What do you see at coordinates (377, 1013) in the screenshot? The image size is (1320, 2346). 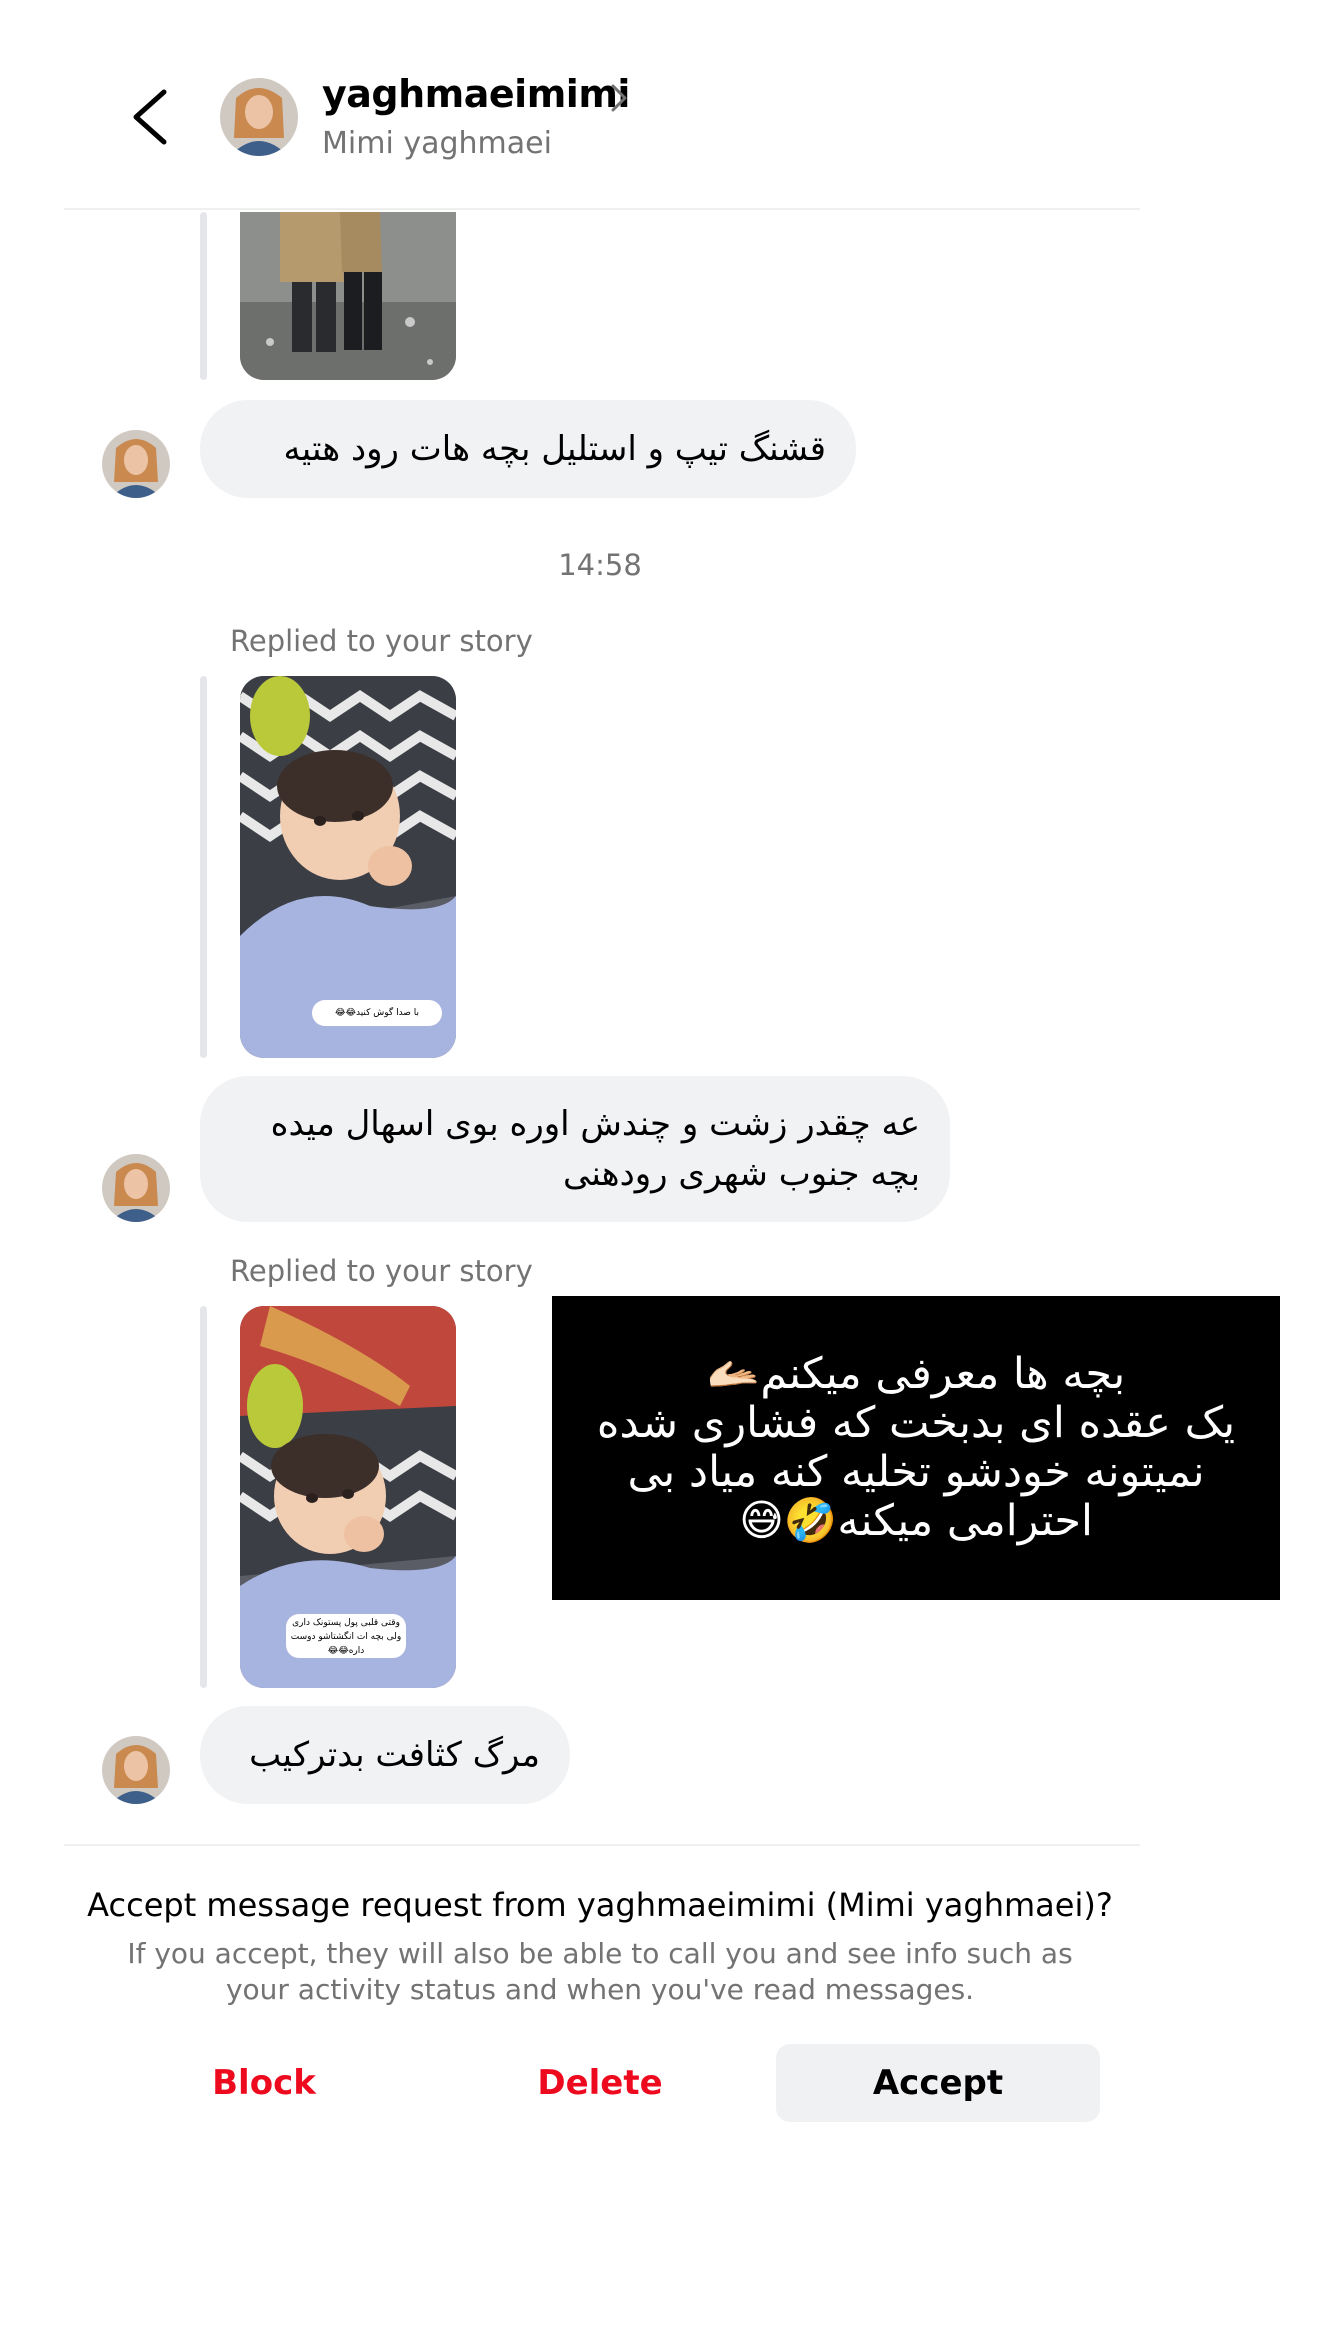 I see `story-sticker: با صدا گوش کنید😂😂` at bounding box center [377, 1013].